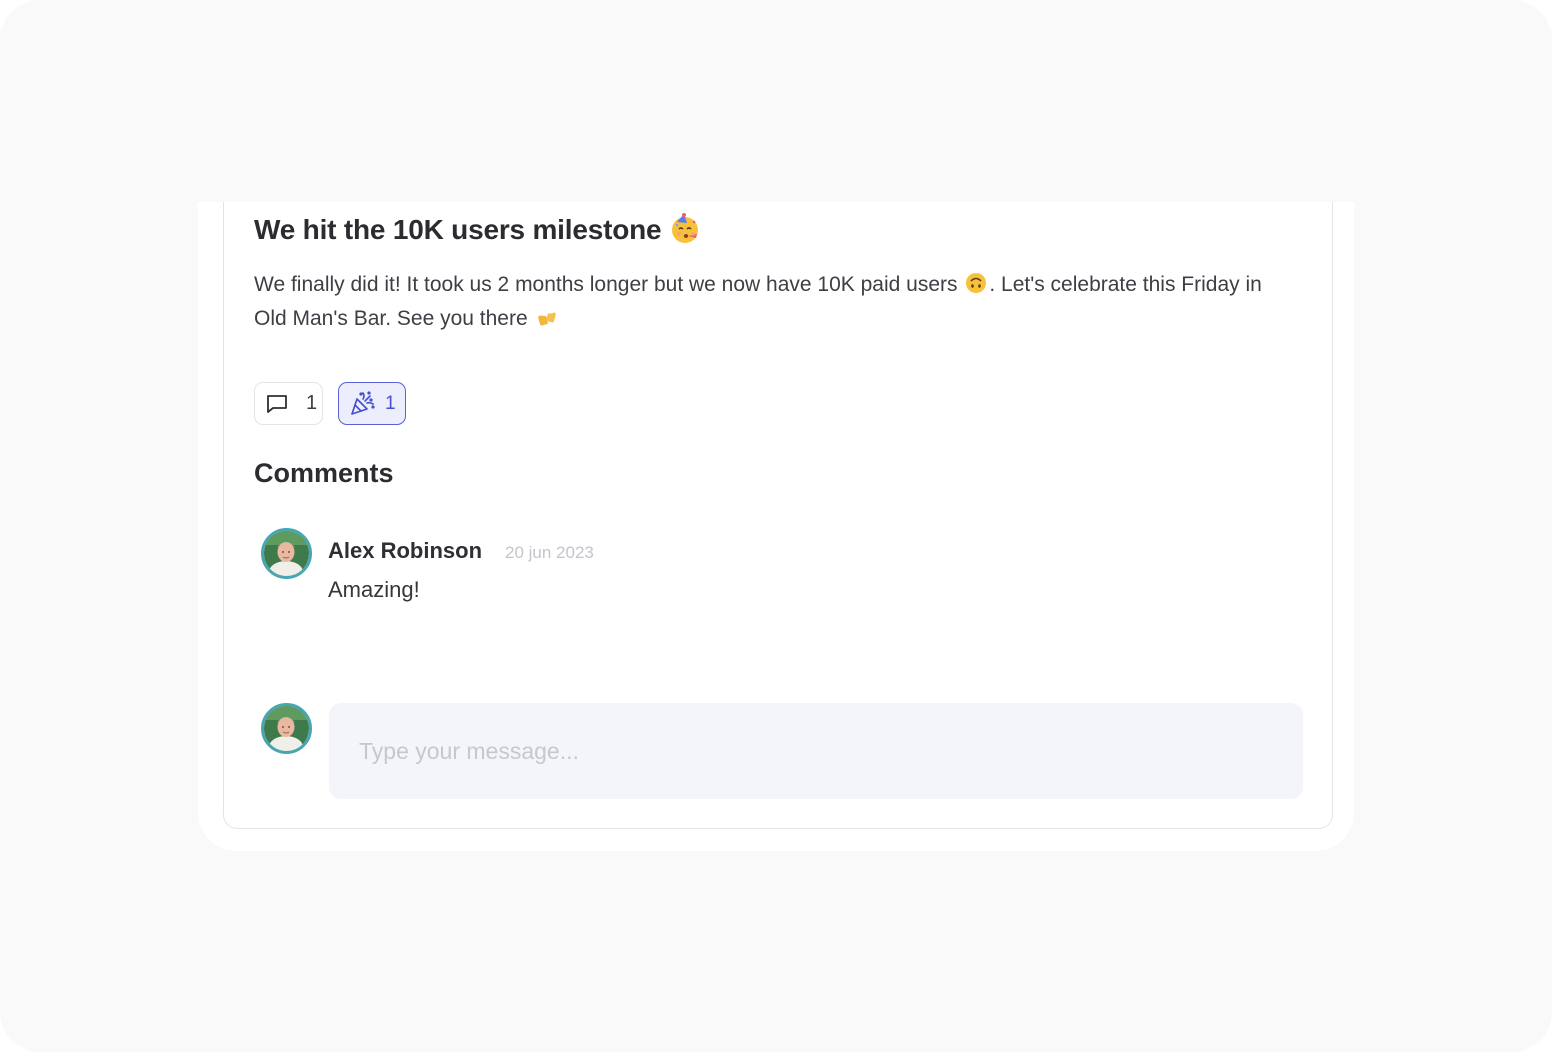 Image resolution: width=1552 pixels, height=1052 pixels. I want to click on avatar, so click(286, 553).